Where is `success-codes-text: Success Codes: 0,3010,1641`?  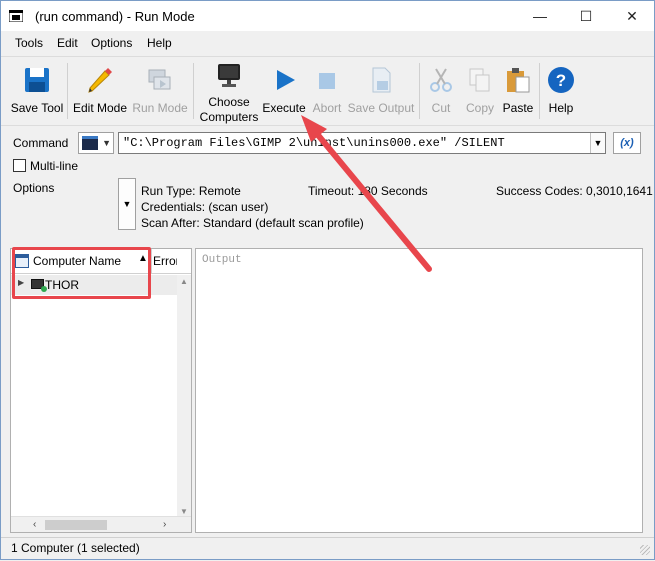
success-codes-text: Success Codes: 0,3010,1641 is located at coordinates (574, 191).